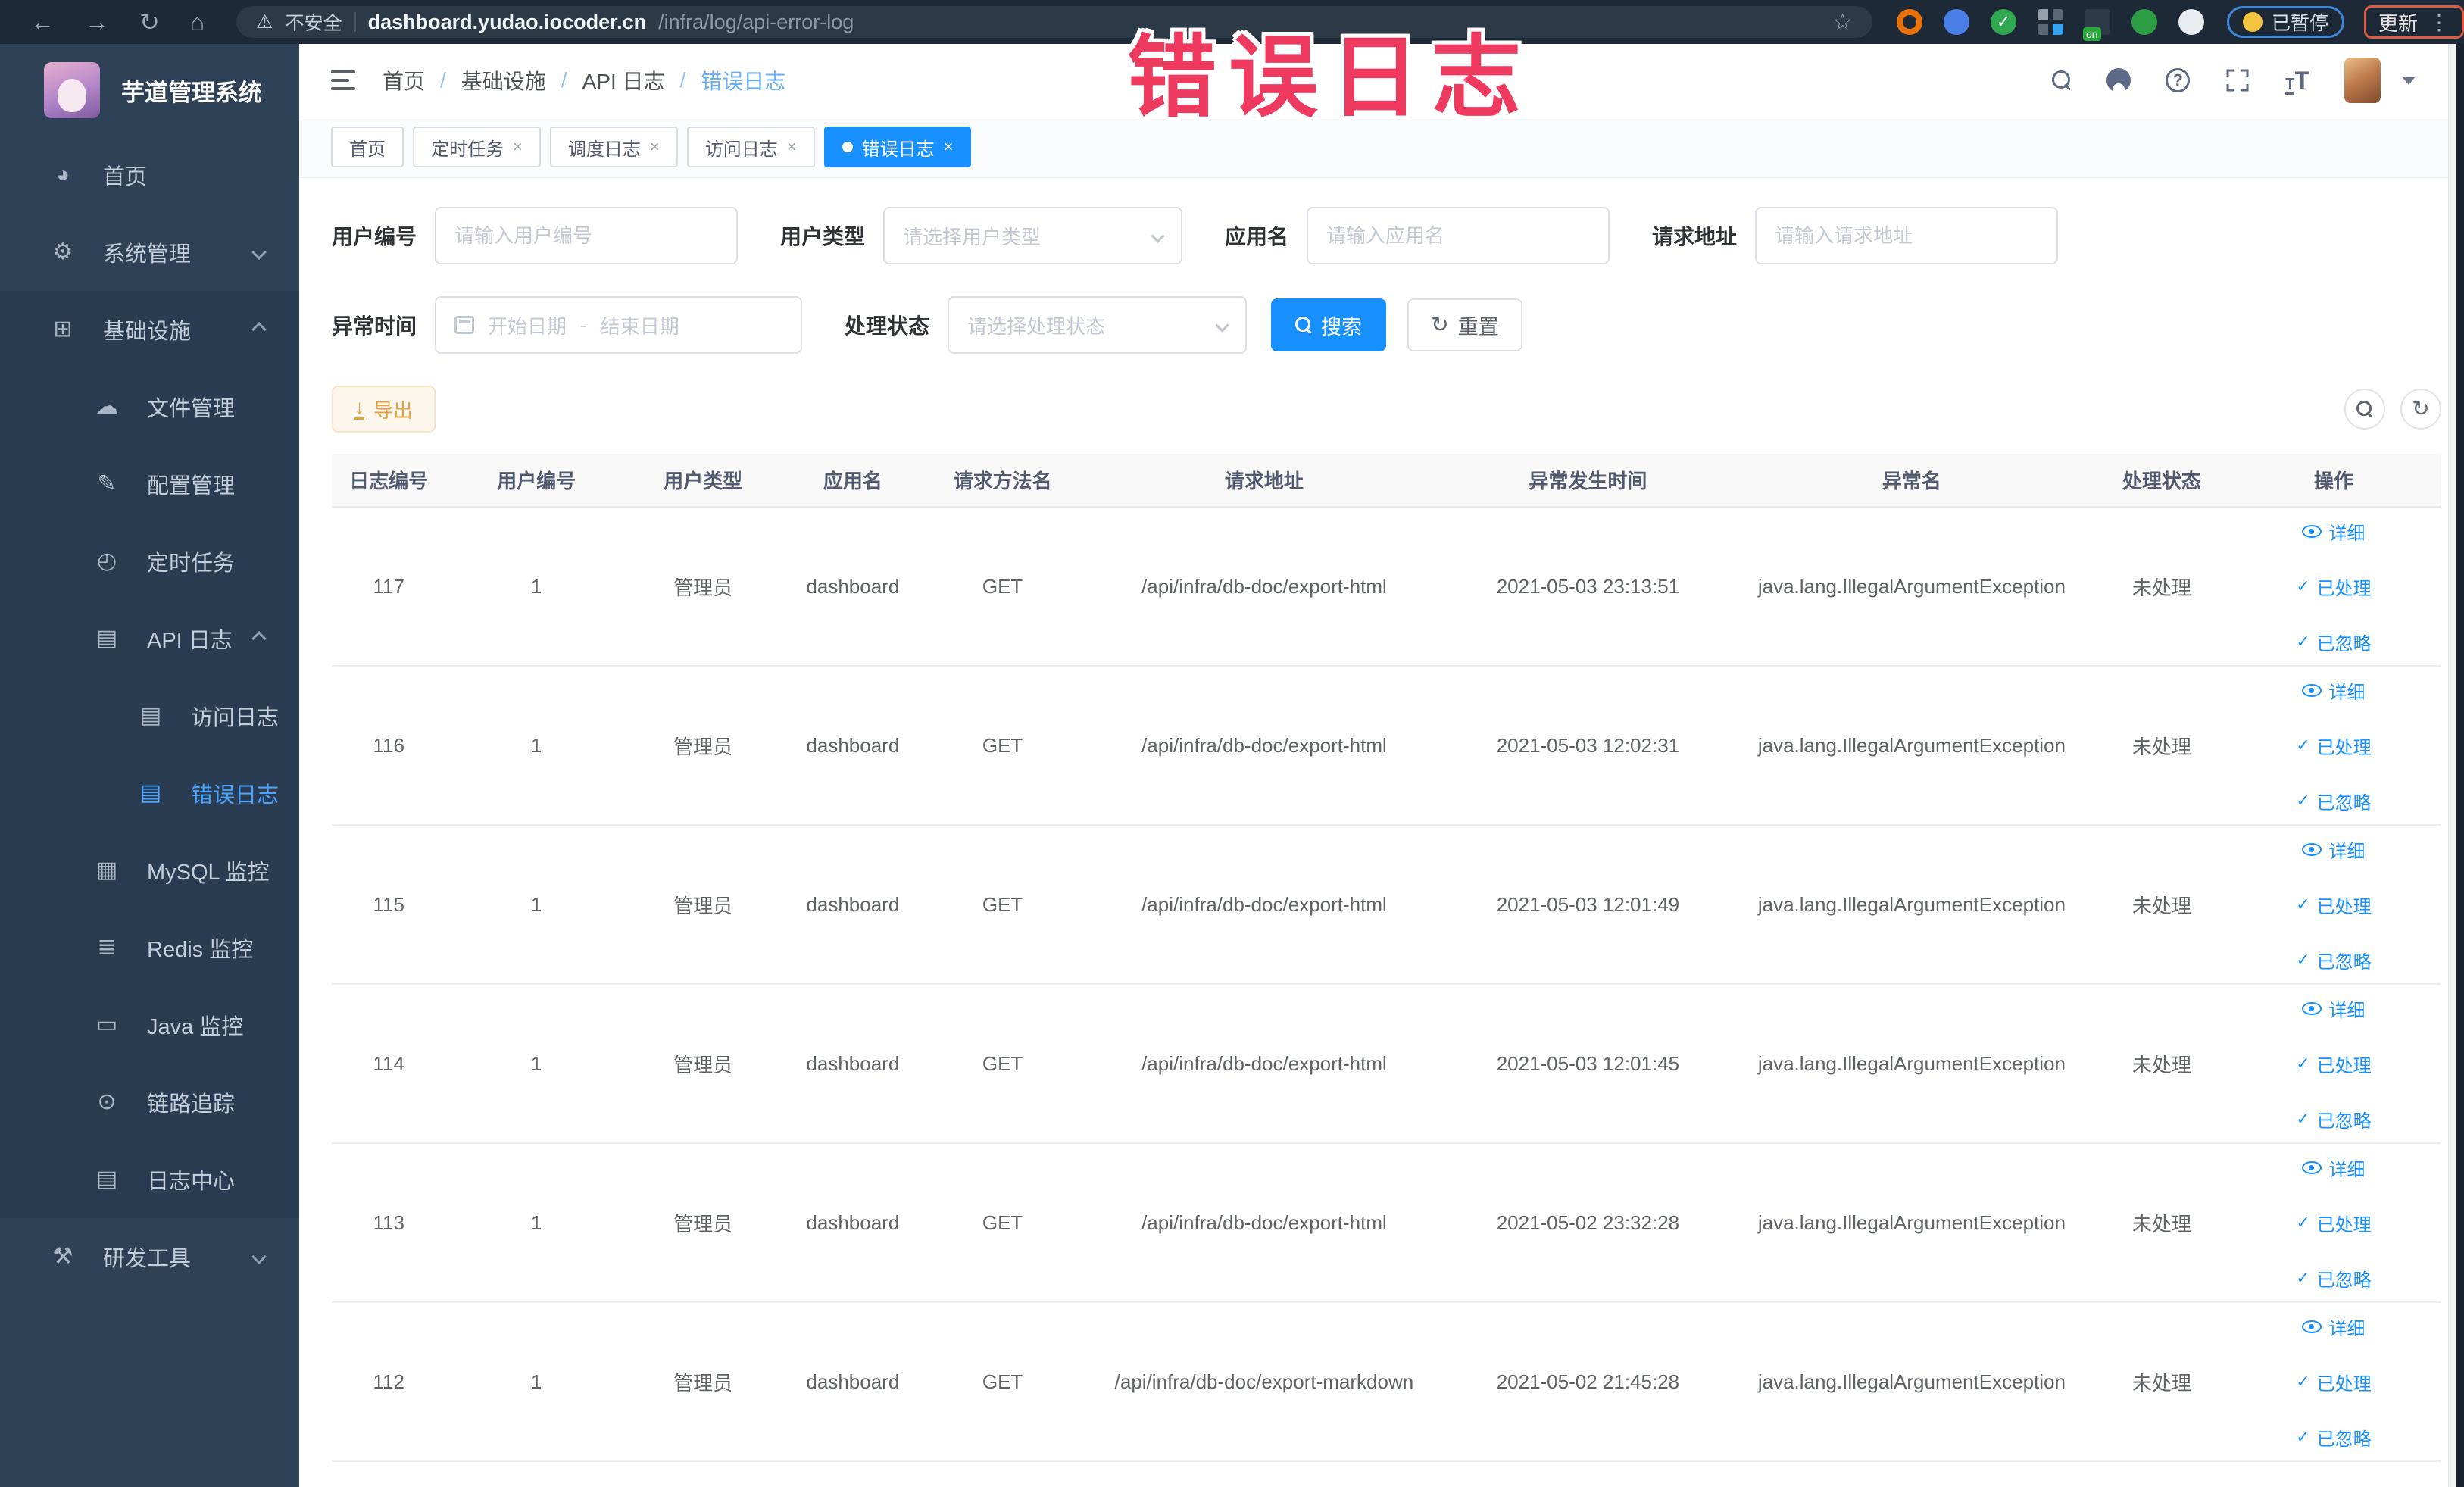 Image resolution: width=2464 pixels, height=1487 pixels. I want to click on breadcrumb-home: 首页, so click(404, 80).